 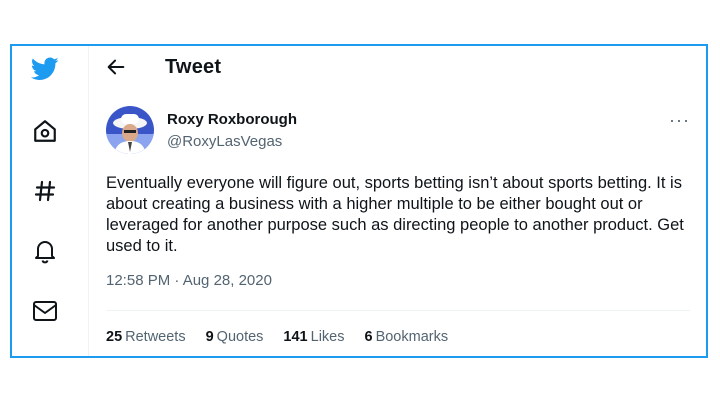 What do you see at coordinates (114, 337) in the screenshot?
I see `stat-count: 25` at bounding box center [114, 337].